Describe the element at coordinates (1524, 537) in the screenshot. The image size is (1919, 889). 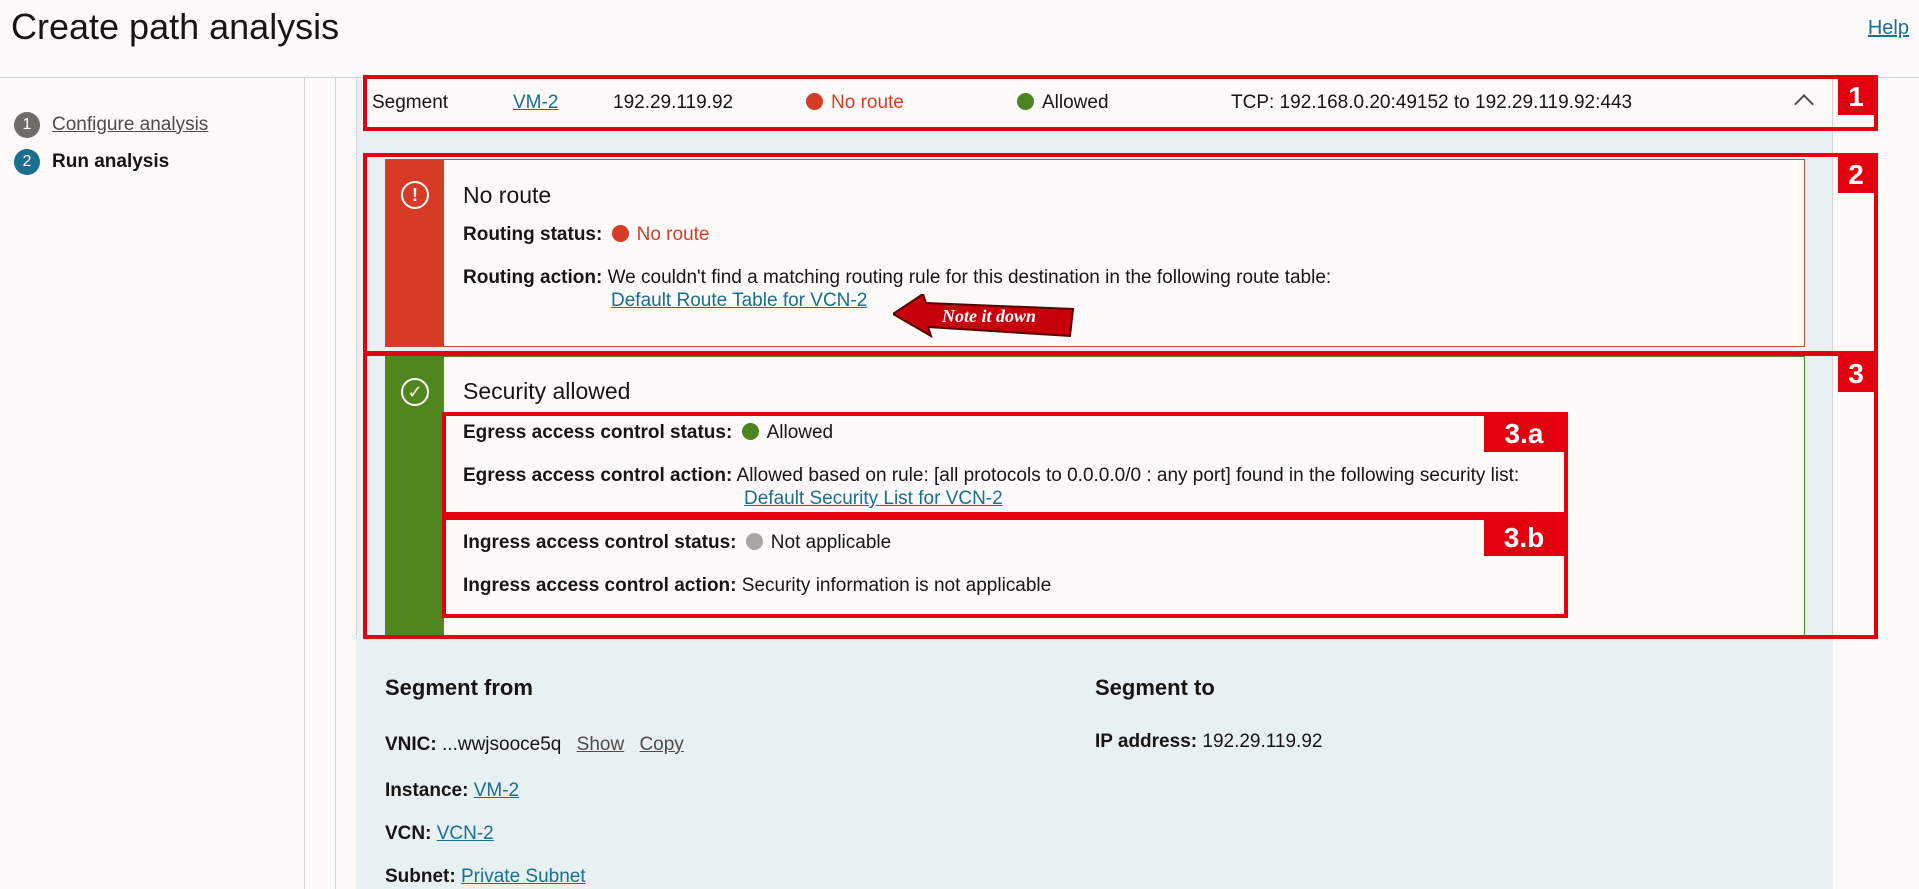
I see `annotation-tag-3b: 3.b` at that location.